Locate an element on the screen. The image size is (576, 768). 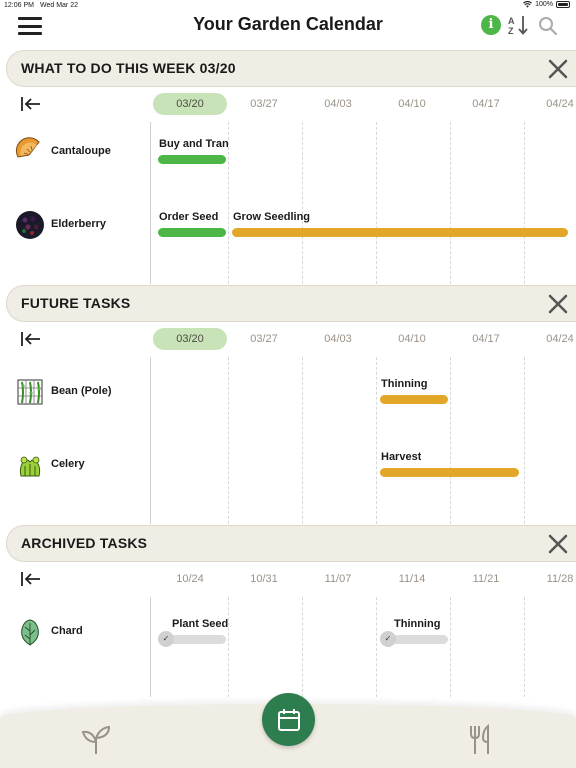
section-header-archived: ARCHIVED TASKS is located at coordinates (291, 543).